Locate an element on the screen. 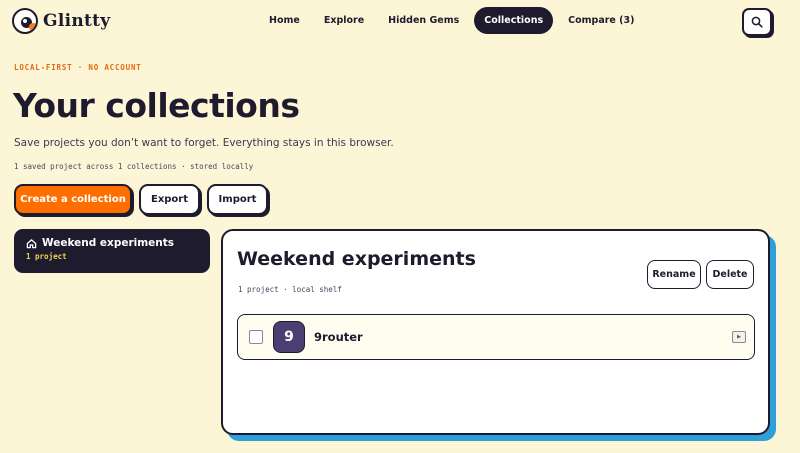 The image size is (800, 453). nav-home: Home is located at coordinates (284, 20).